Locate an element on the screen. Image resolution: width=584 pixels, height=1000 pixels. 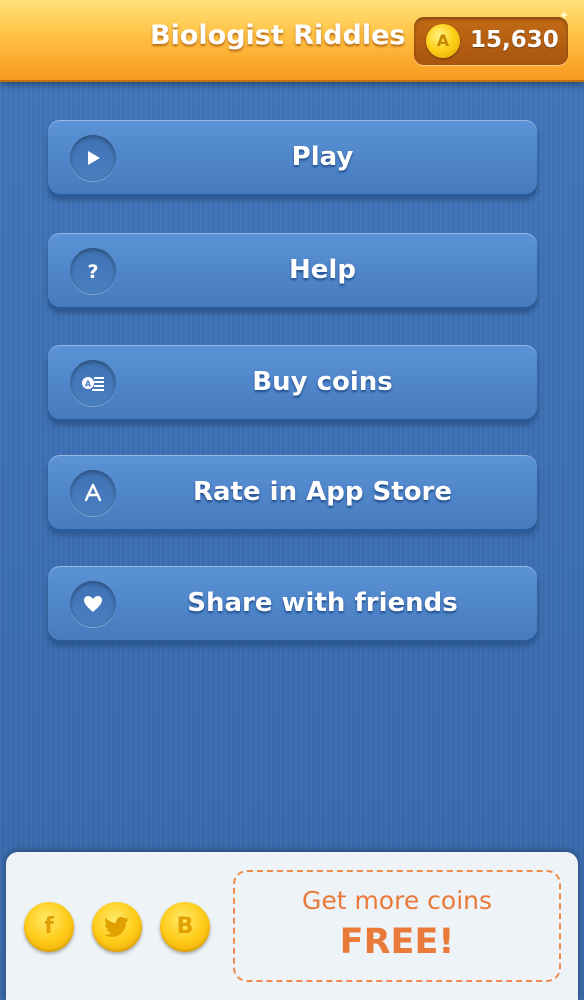
offer-free-text: FREE! is located at coordinates (397, 942).